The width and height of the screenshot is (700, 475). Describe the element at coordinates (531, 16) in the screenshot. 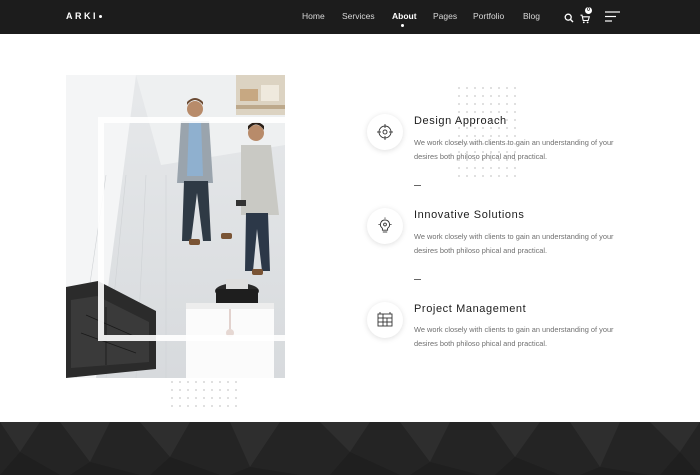

I see `nav-item-blog: Blog` at that location.